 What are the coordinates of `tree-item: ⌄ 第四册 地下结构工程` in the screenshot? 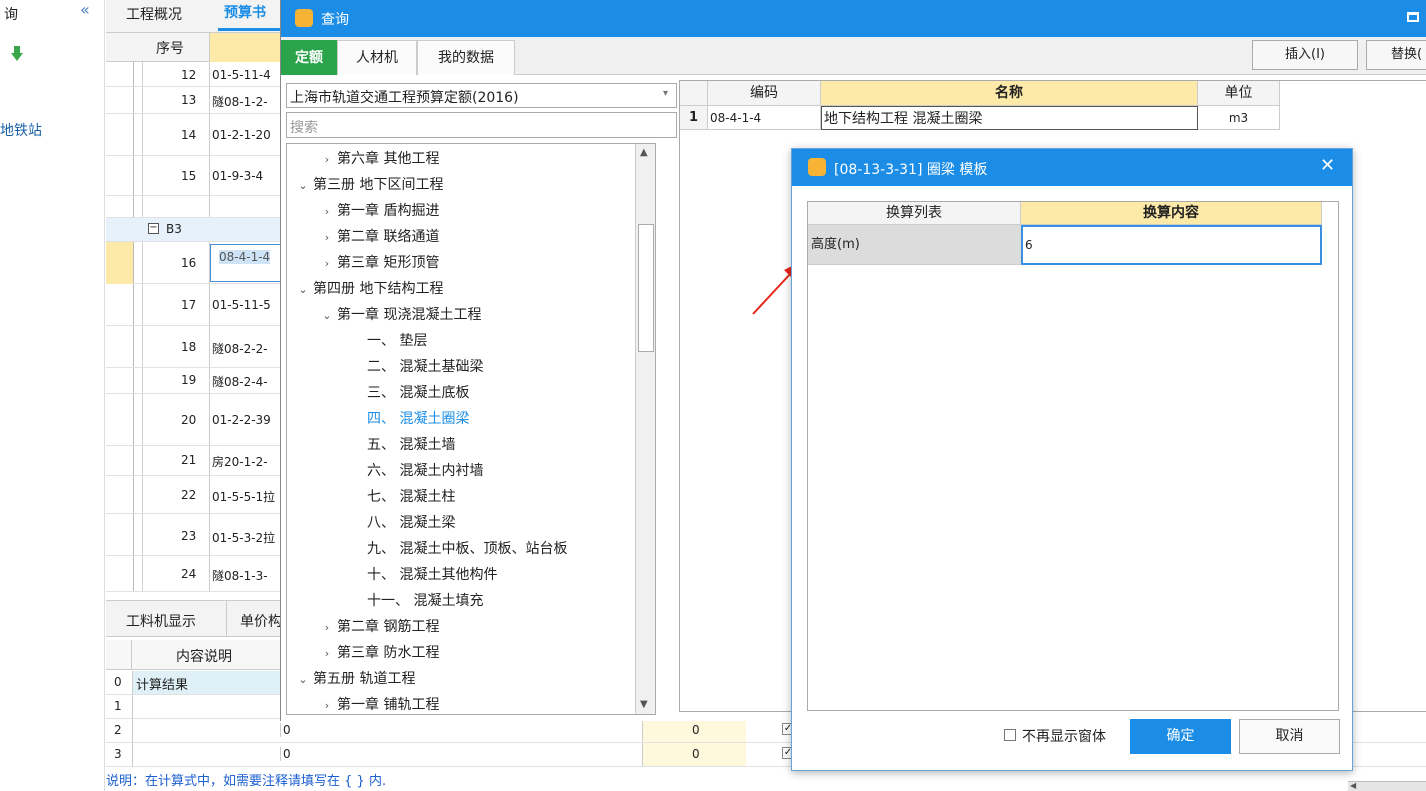 It's located at (368, 289).